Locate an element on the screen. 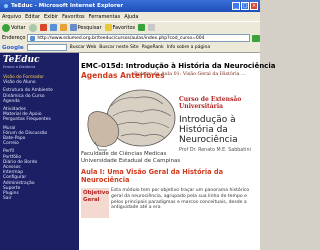 This screenshot has height=250, width=320. menu-favoritos: Favoritos is located at coordinates (73, 17).